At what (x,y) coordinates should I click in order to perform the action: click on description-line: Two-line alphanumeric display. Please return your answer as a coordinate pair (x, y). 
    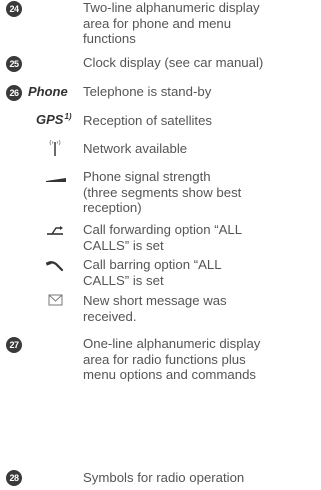
    Looking at the image, I should click on (171, 7).